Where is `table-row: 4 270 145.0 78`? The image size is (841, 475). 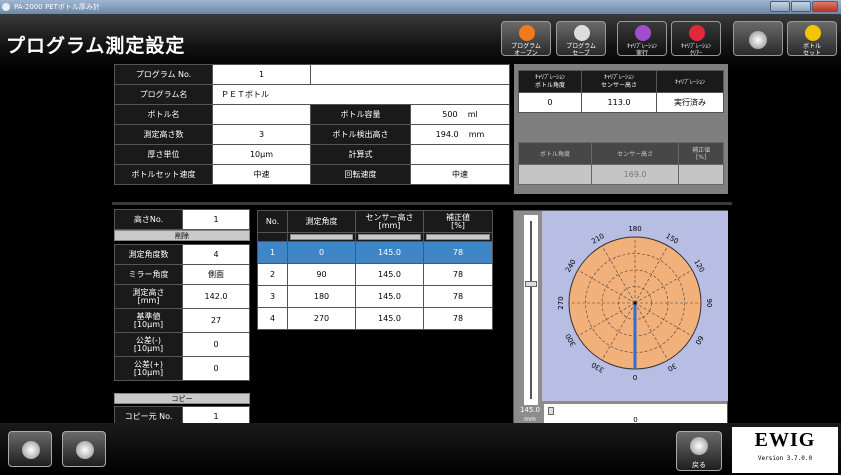
table-row: 4 270 145.0 78 is located at coordinates (375, 318).